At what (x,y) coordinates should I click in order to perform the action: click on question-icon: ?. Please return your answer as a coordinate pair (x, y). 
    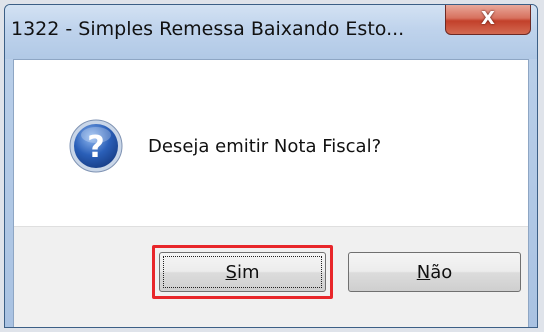
    Looking at the image, I should click on (96, 146).